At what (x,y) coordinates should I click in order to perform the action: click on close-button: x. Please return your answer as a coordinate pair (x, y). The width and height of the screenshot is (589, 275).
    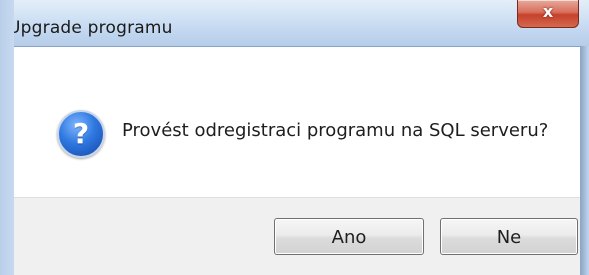
    Looking at the image, I should click on (548, 14).